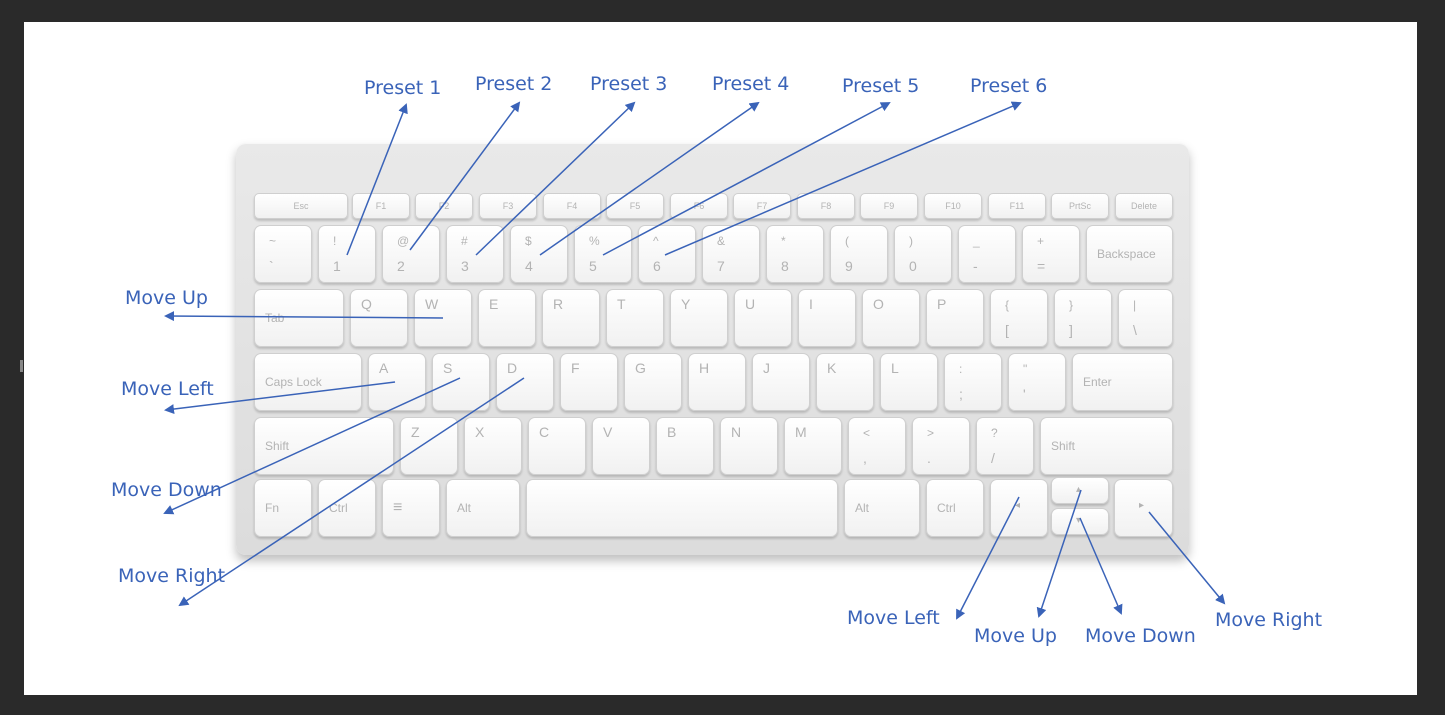  What do you see at coordinates (514, 84) in the screenshot?
I see `label-preset-2: Preset 2` at bounding box center [514, 84].